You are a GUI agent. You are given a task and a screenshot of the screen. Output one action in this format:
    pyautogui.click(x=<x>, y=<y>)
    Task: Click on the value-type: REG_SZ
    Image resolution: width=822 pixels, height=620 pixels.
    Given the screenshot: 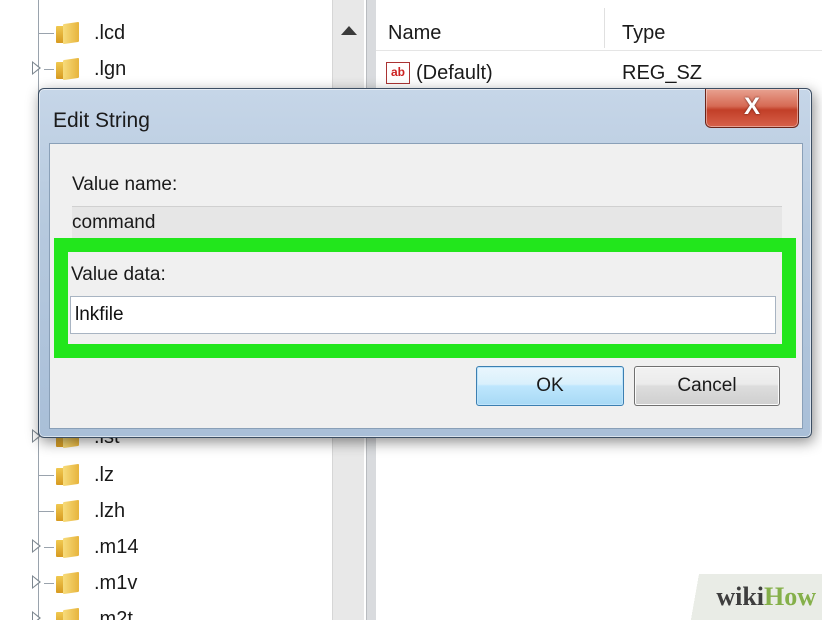 What is the action you would take?
    pyautogui.click(x=662, y=73)
    